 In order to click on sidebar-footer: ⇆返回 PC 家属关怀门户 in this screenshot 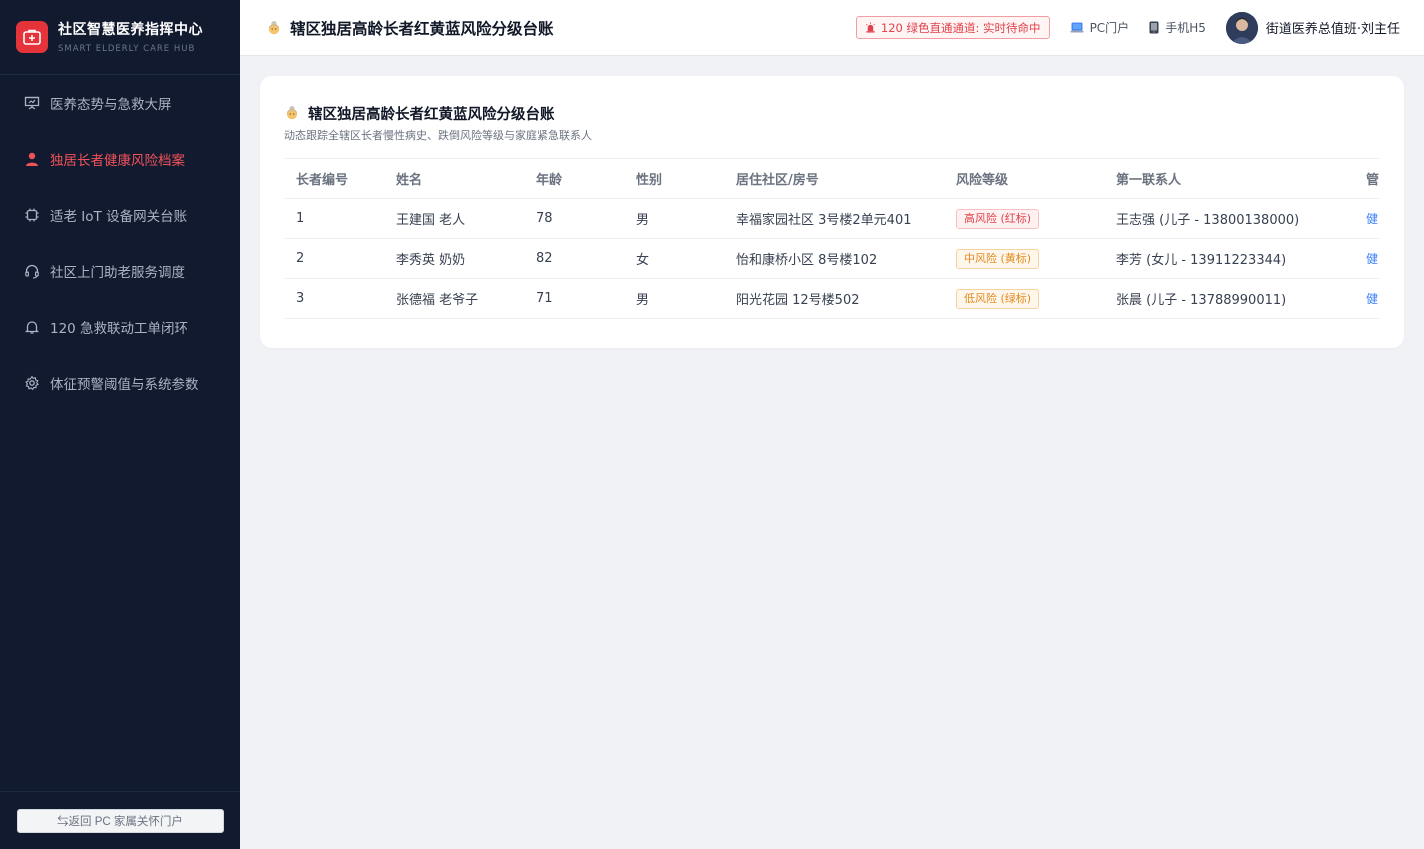, I will do `click(120, 820)`.